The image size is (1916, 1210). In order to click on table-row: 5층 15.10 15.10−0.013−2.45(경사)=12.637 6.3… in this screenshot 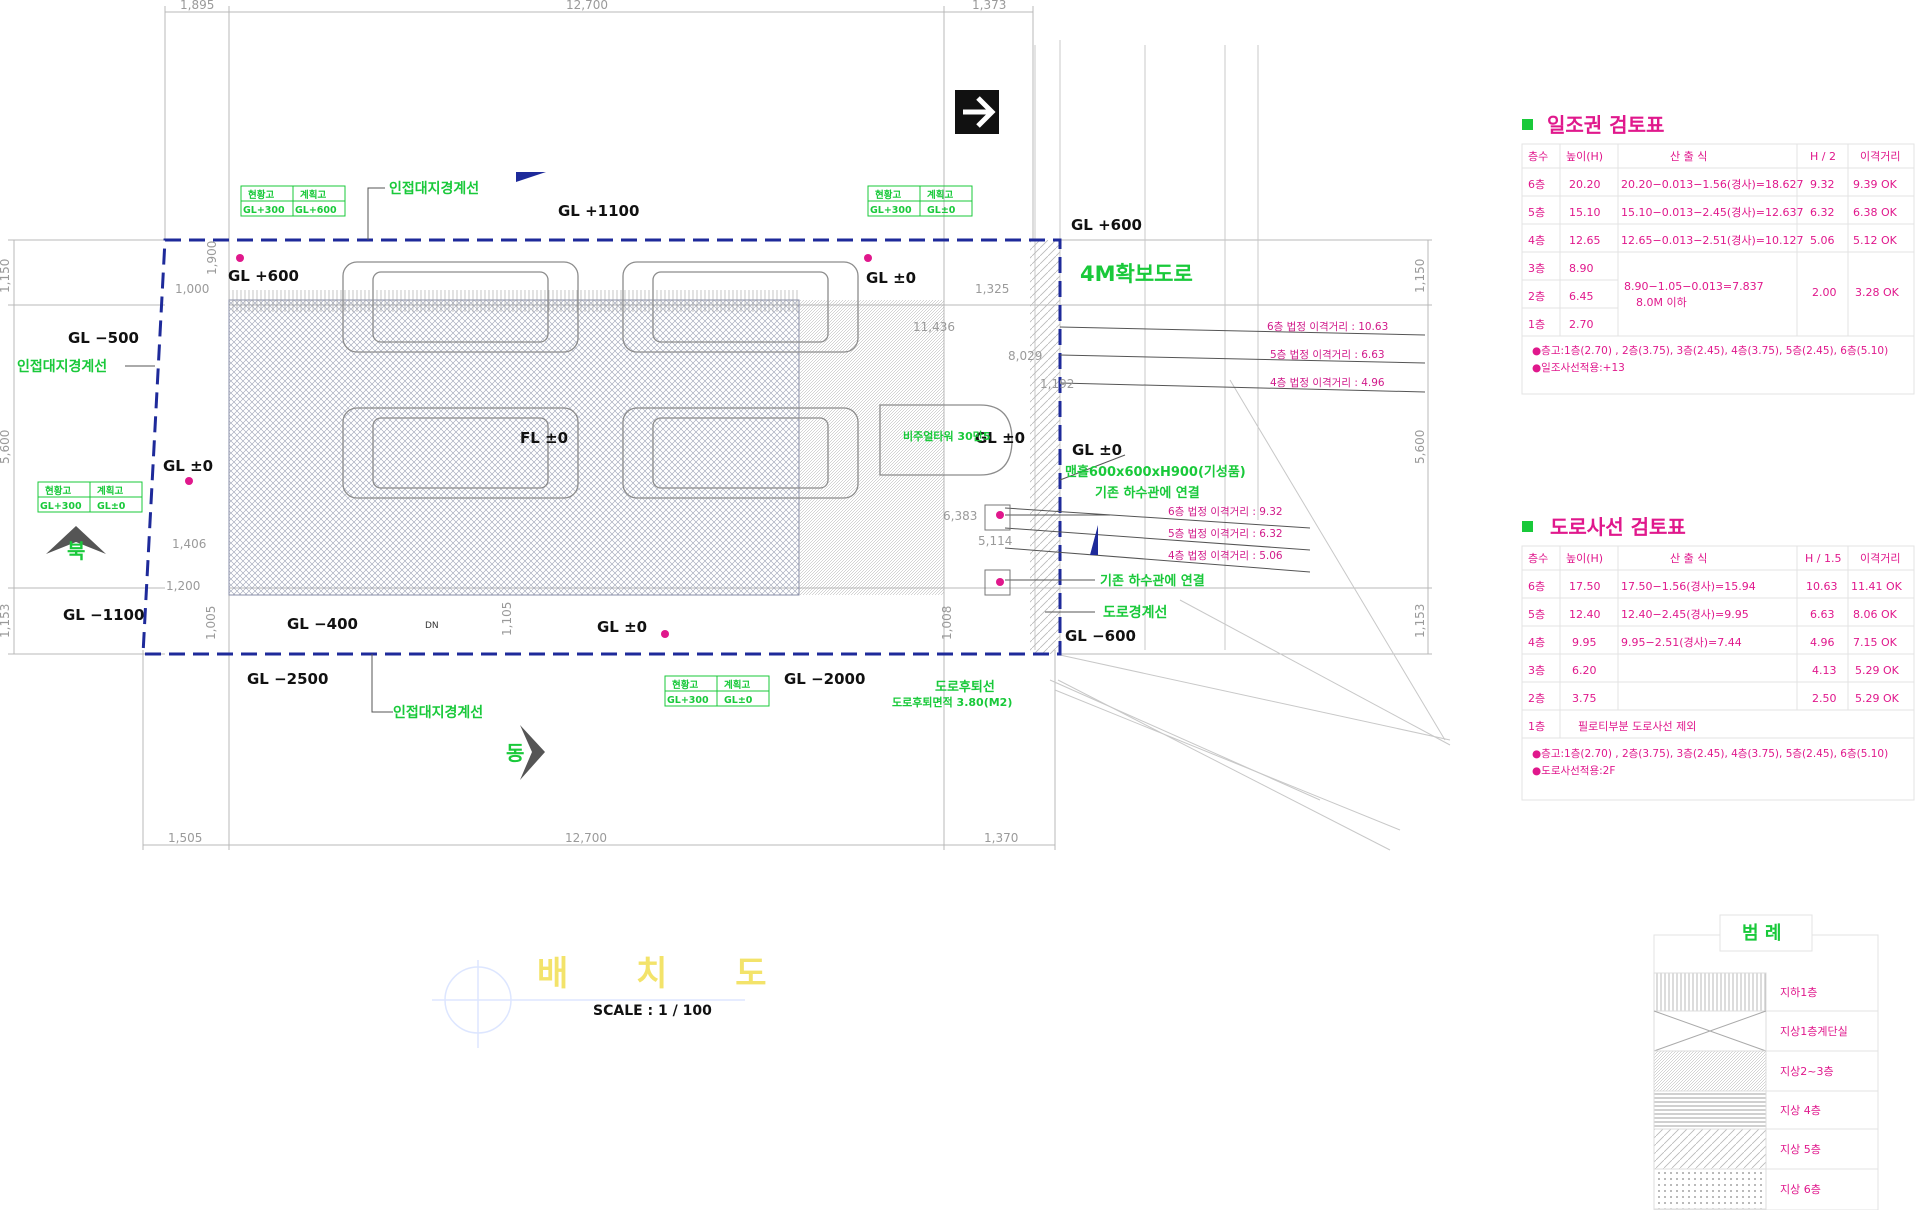, I will do `click(1713, 212)`.